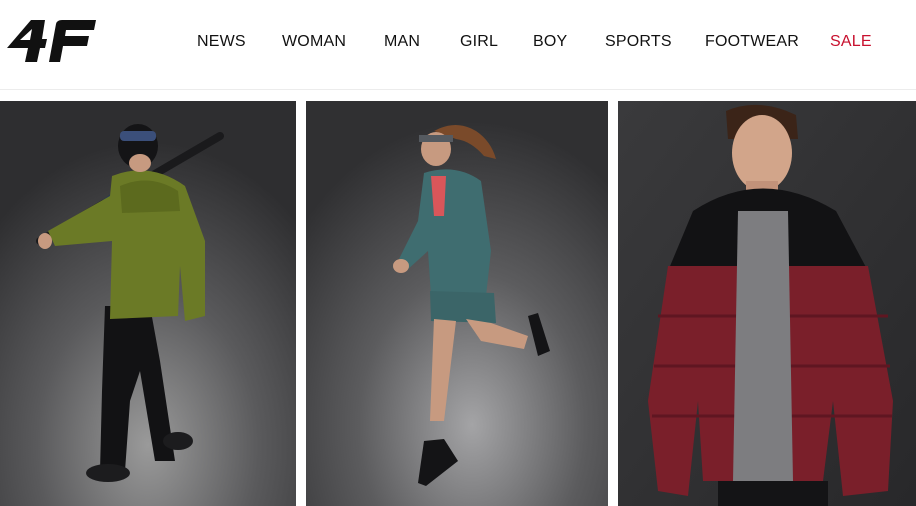 Image resolution: width=916 pixels, height=506 pixels. I want to click on logo-mark, so click(51, 41).